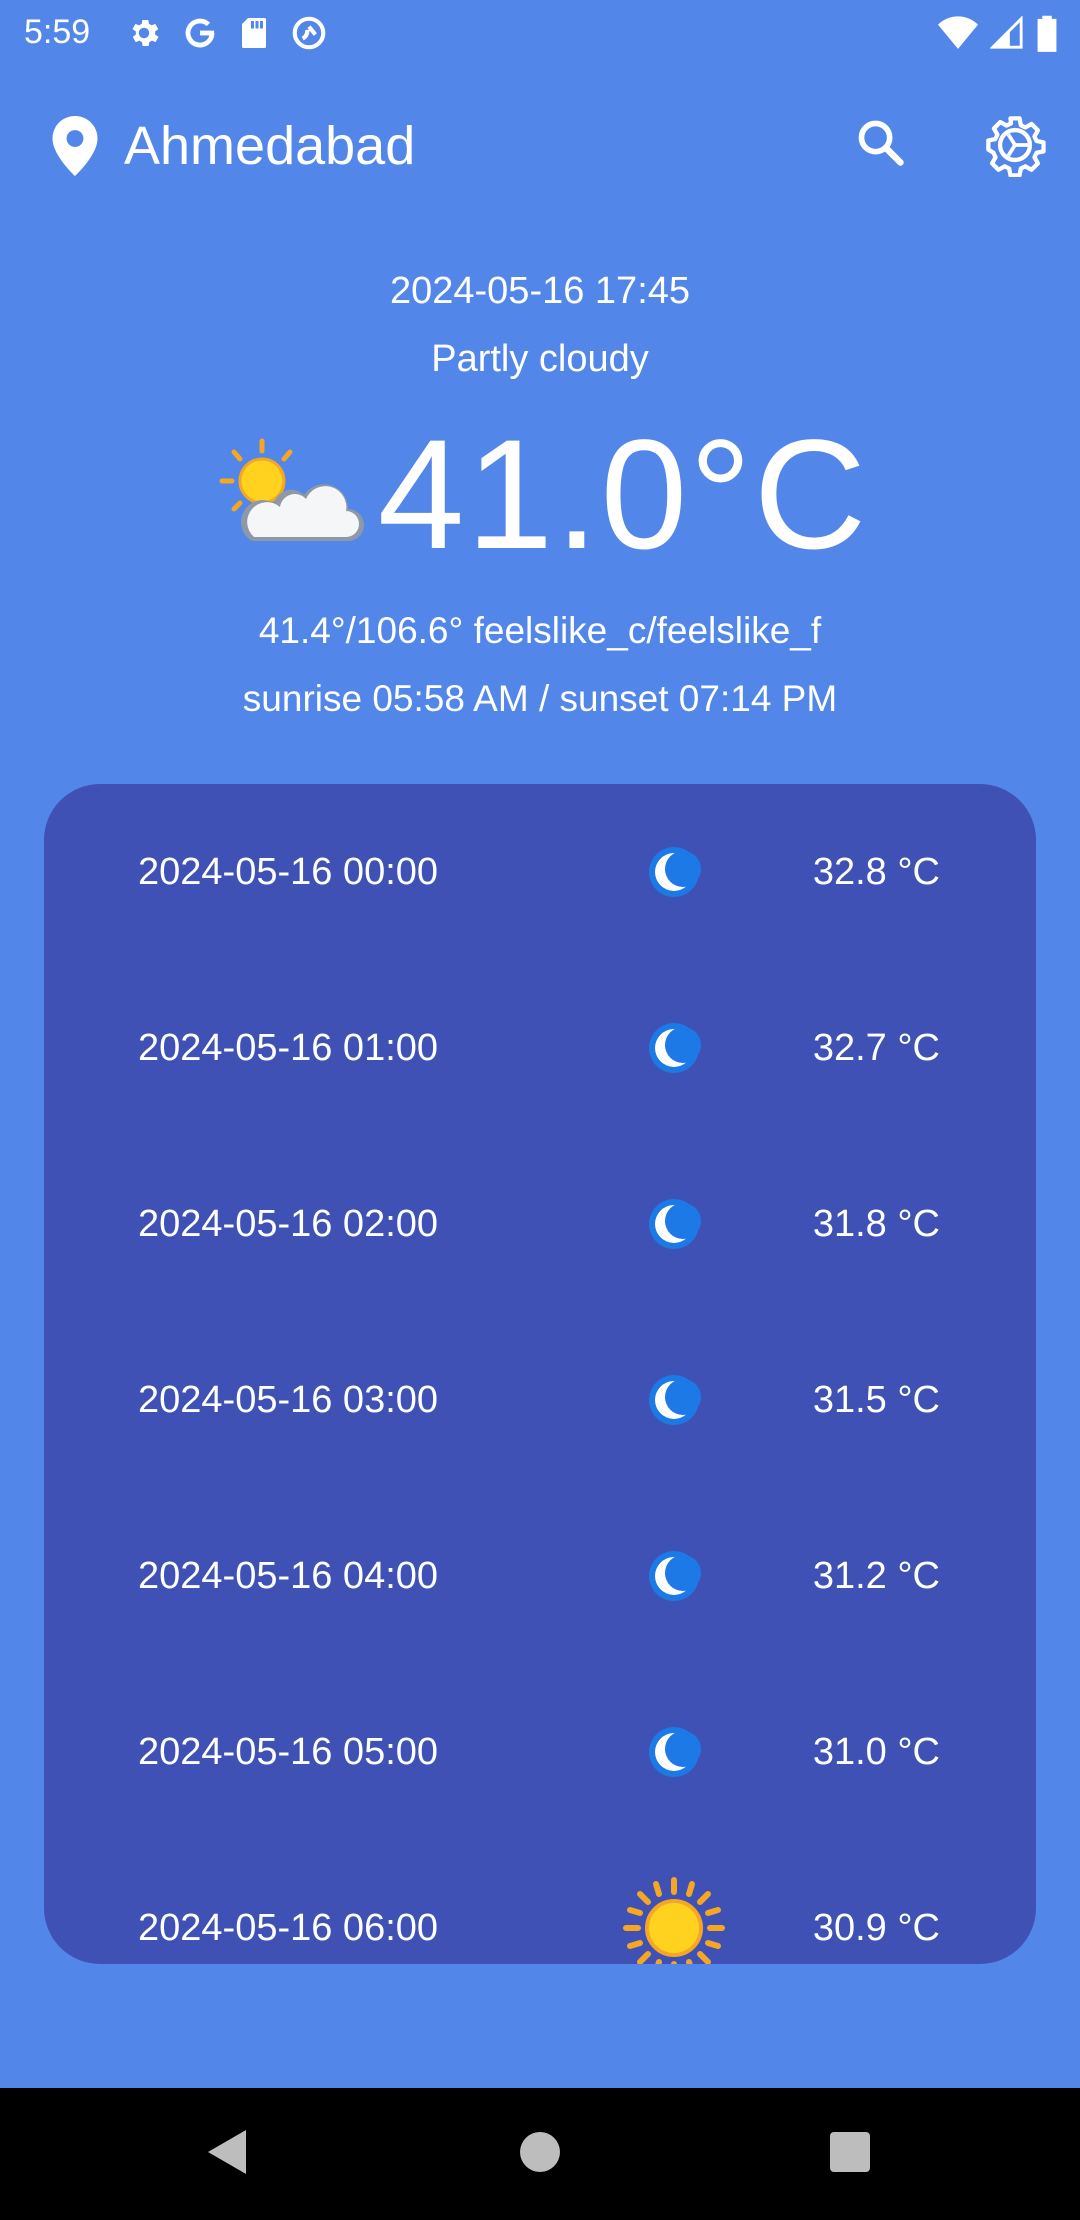 The height and width of the screenshot is (2220, 1080). I want to click on settings-icon, so click(144, 33).